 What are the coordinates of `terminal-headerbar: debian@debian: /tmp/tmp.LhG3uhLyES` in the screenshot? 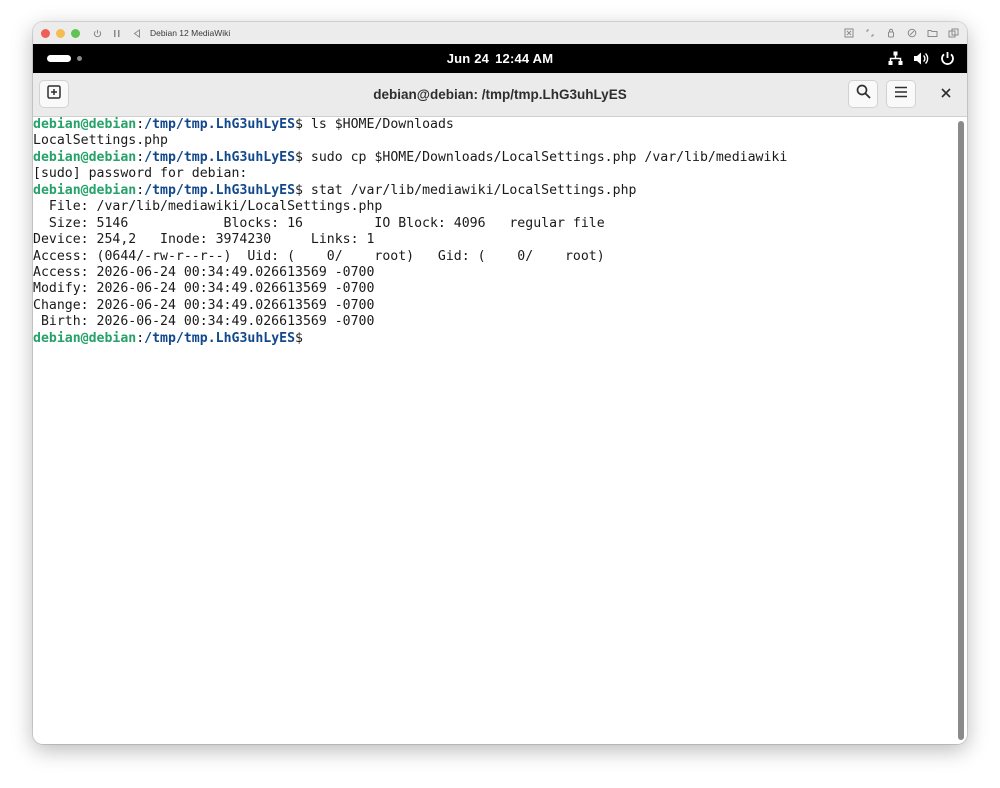 It's located at (500, 95).